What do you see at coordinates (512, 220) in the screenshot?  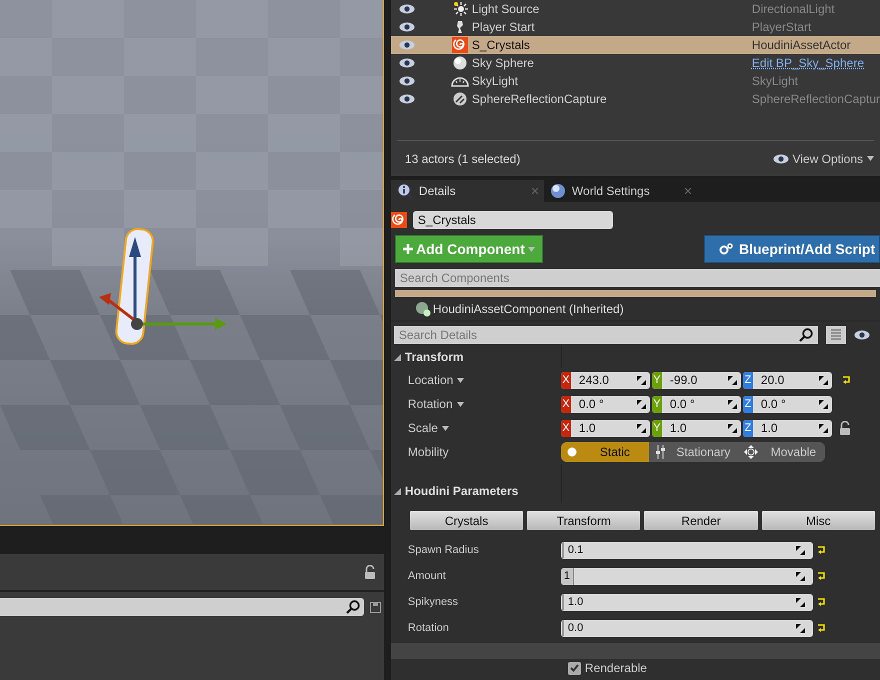 I see `actor-name-field: S_Crystals` at bounding box center [512, 220].